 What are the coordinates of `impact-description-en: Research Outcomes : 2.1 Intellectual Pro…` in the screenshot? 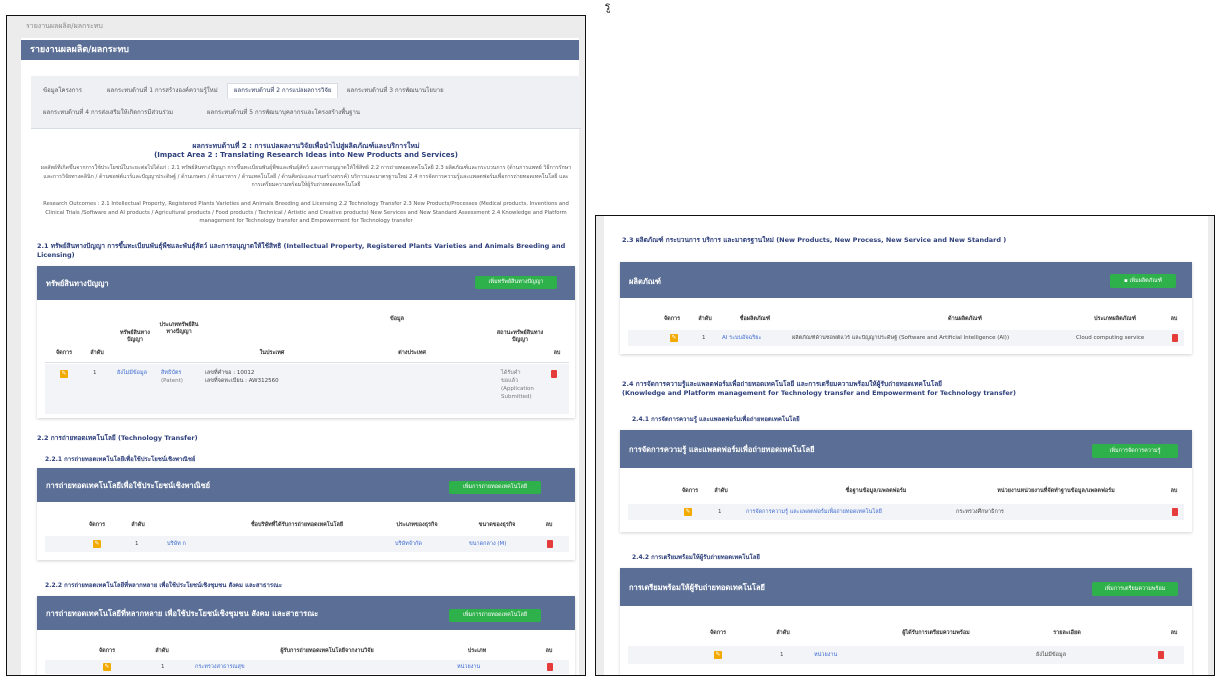 It's located at (306, 212).